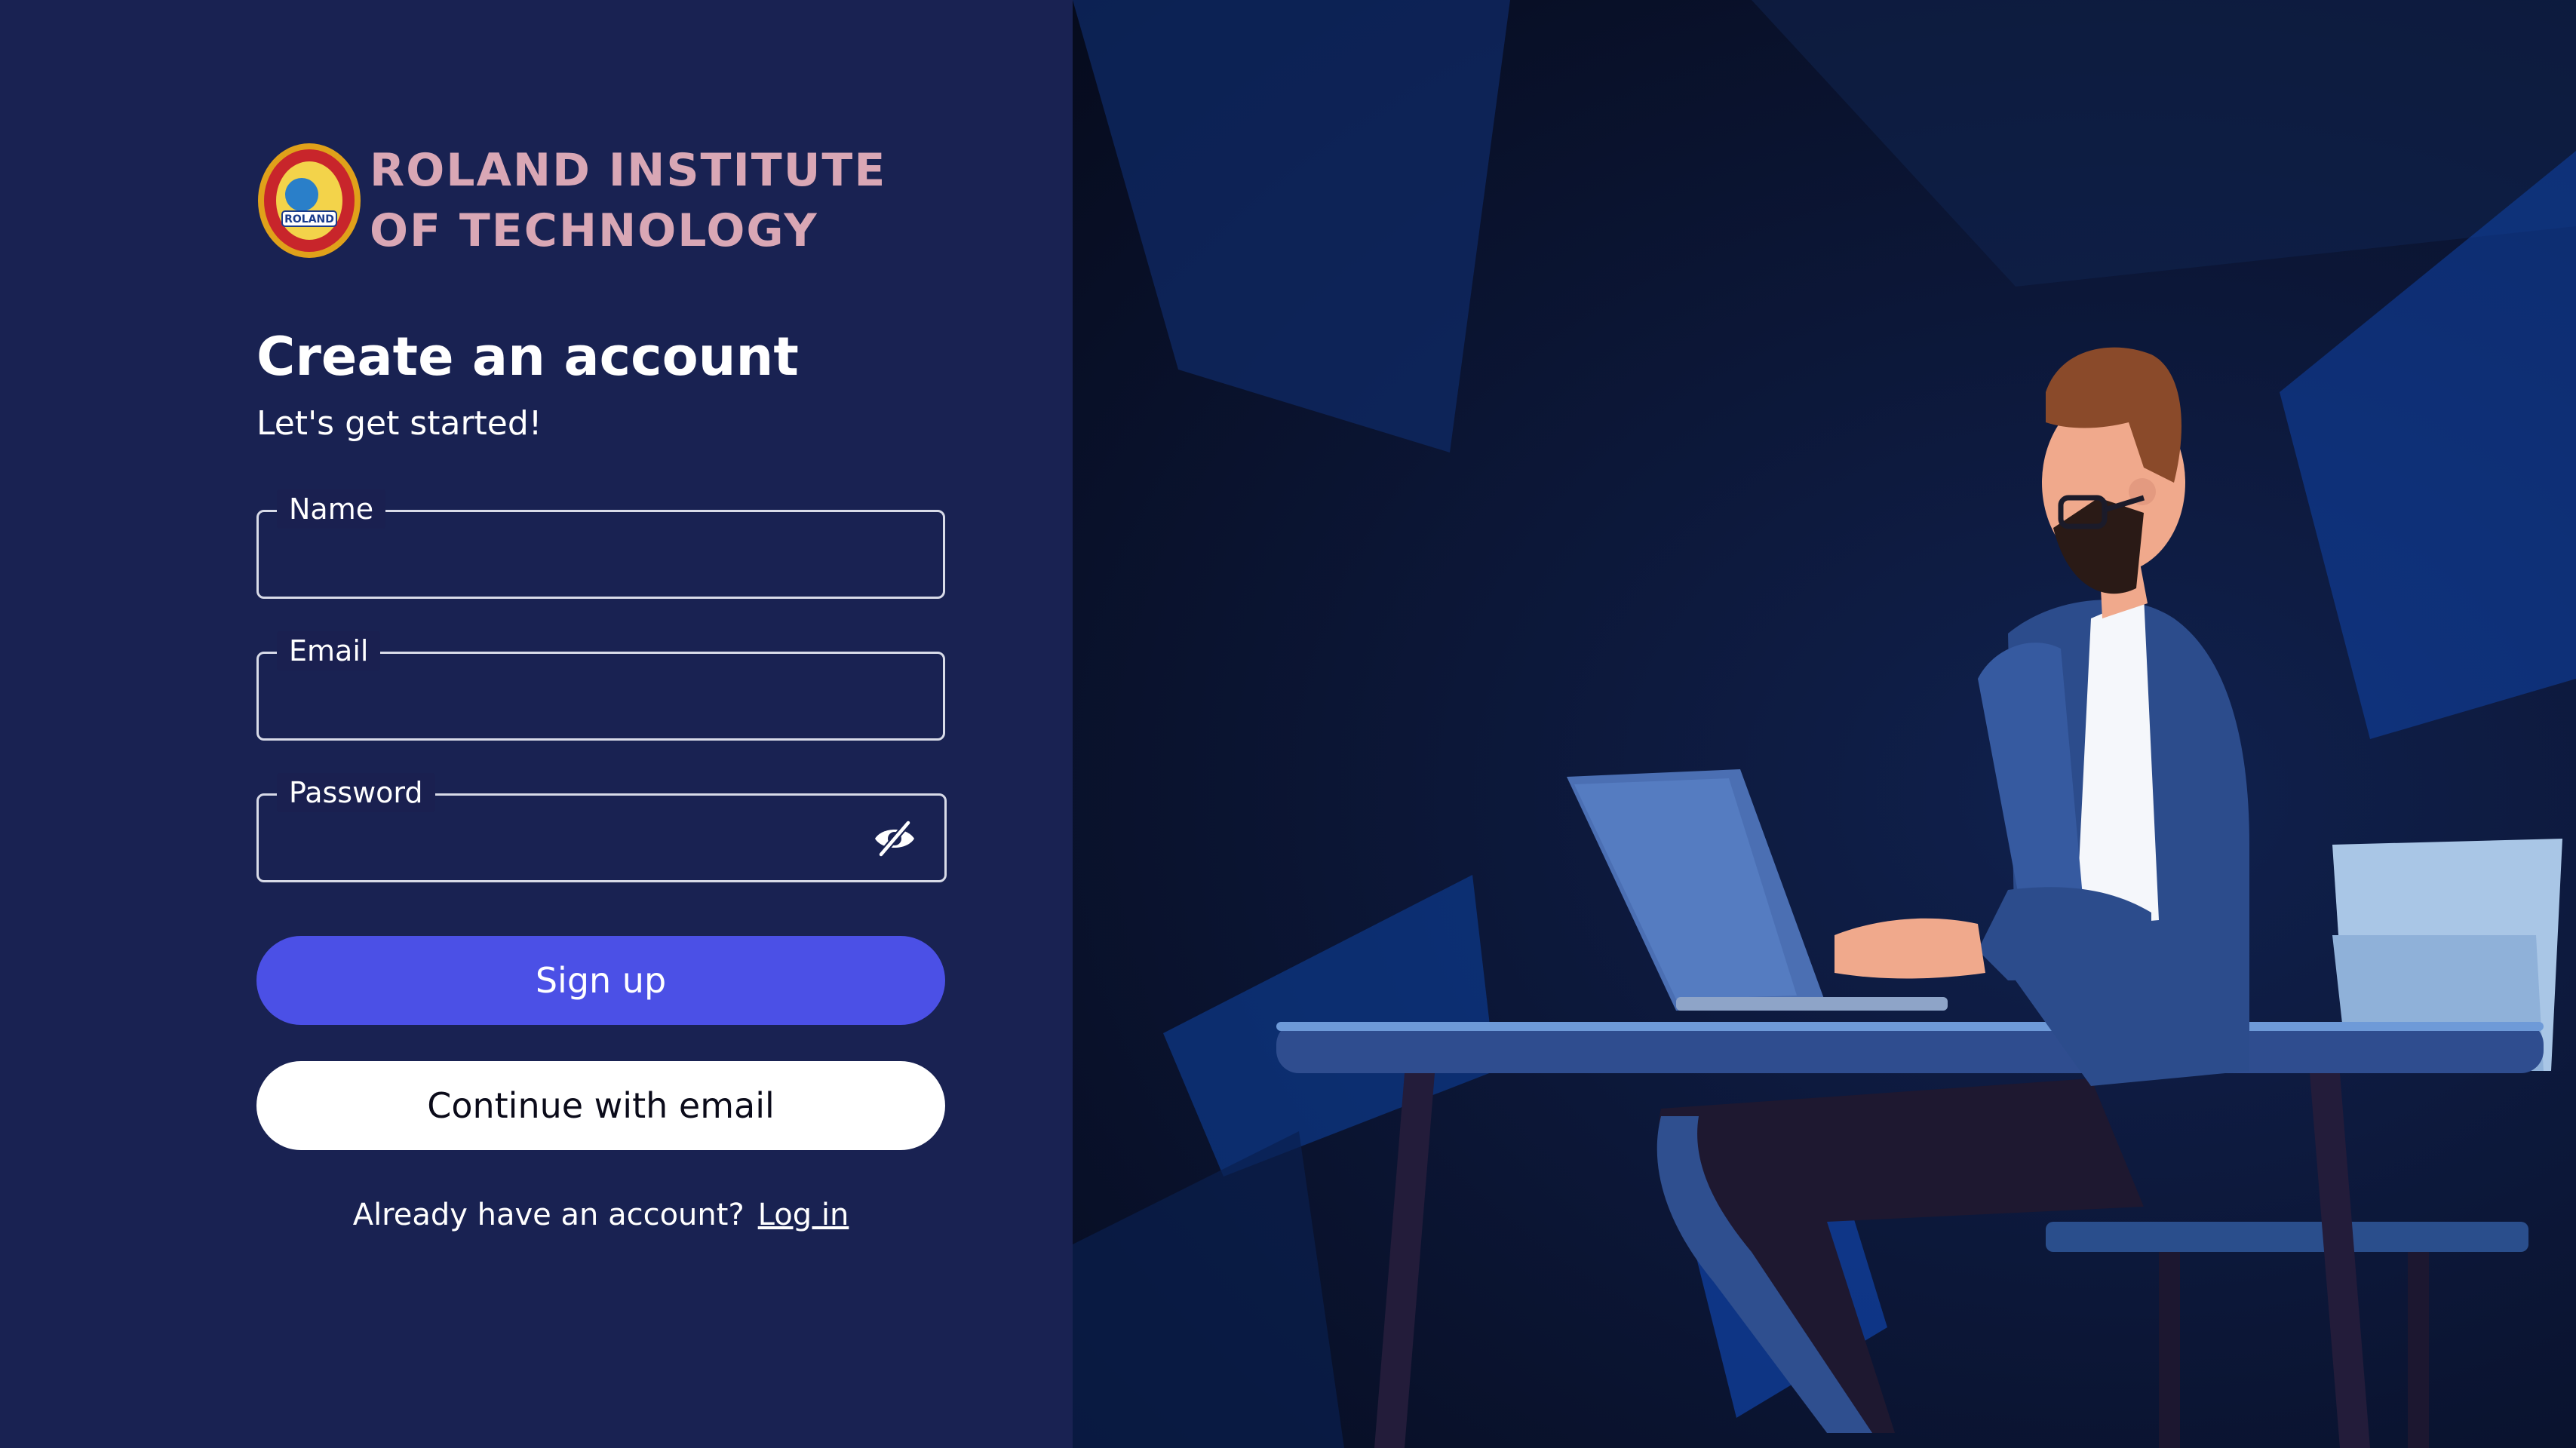 This screenshot has width=2576, height=1448. Describe the element at coordinates (356, 792) in the screenshot. I see `password-label: Password` at that location.